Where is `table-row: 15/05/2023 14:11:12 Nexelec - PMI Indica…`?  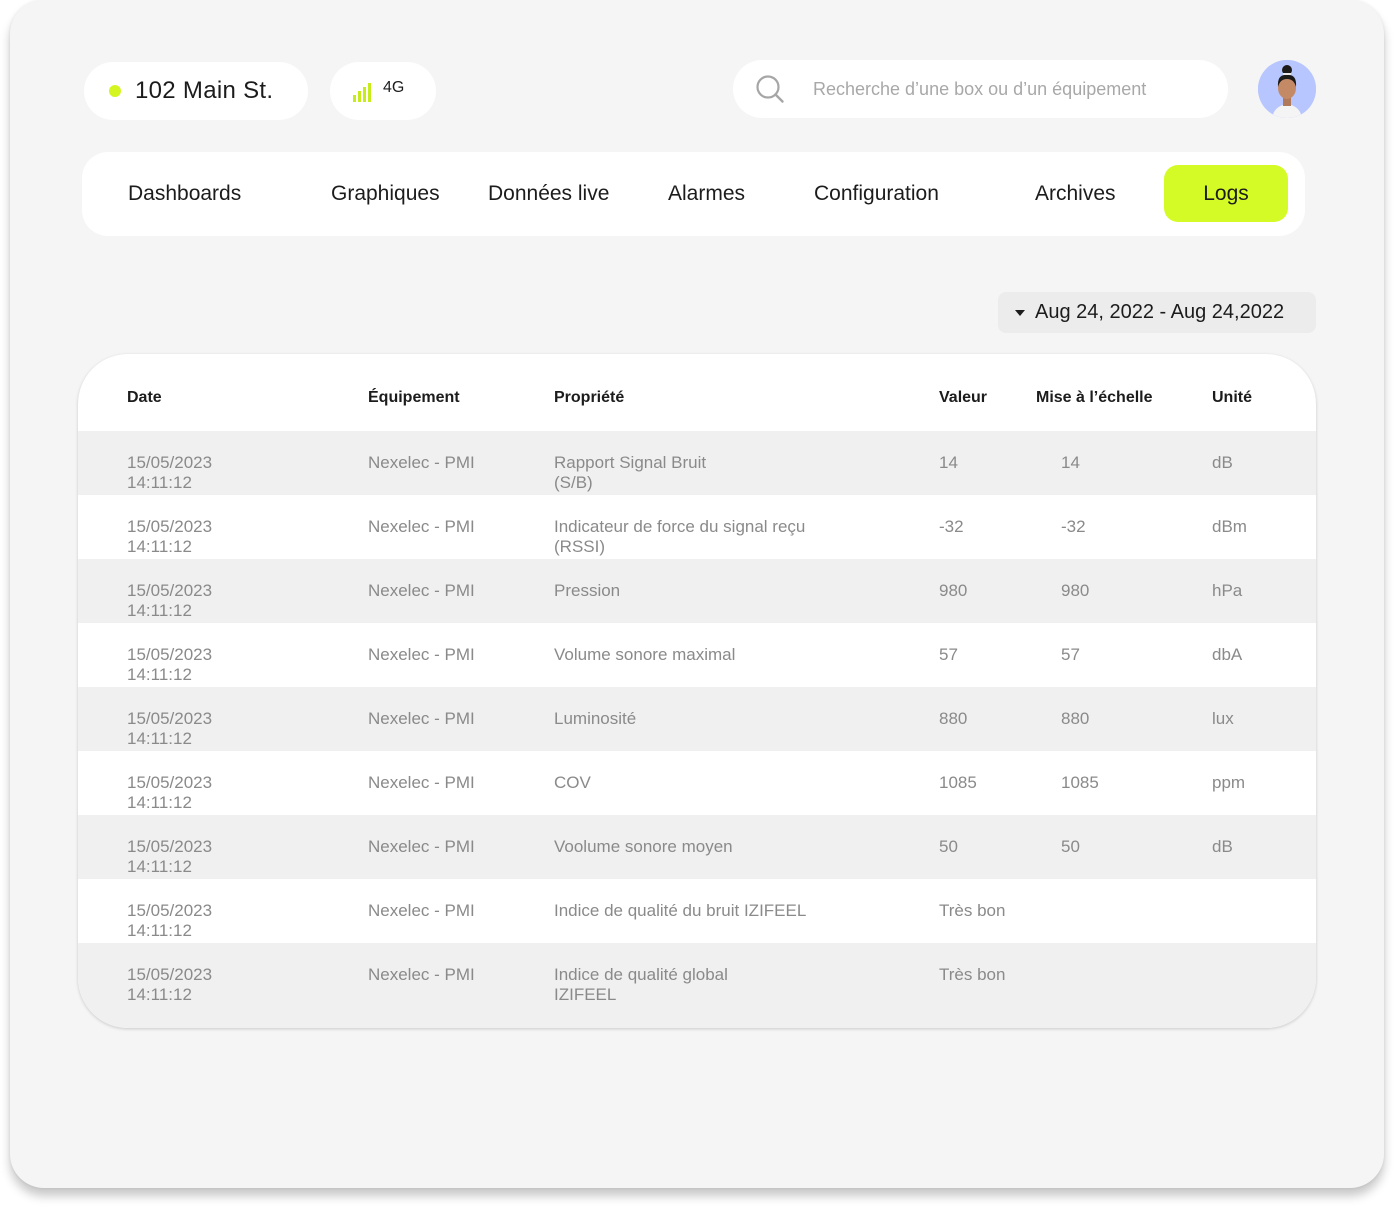 table-row: 15/05/2023 14:11:12 Nexelec - PMI Indica… is located at coordinates (697, 527).